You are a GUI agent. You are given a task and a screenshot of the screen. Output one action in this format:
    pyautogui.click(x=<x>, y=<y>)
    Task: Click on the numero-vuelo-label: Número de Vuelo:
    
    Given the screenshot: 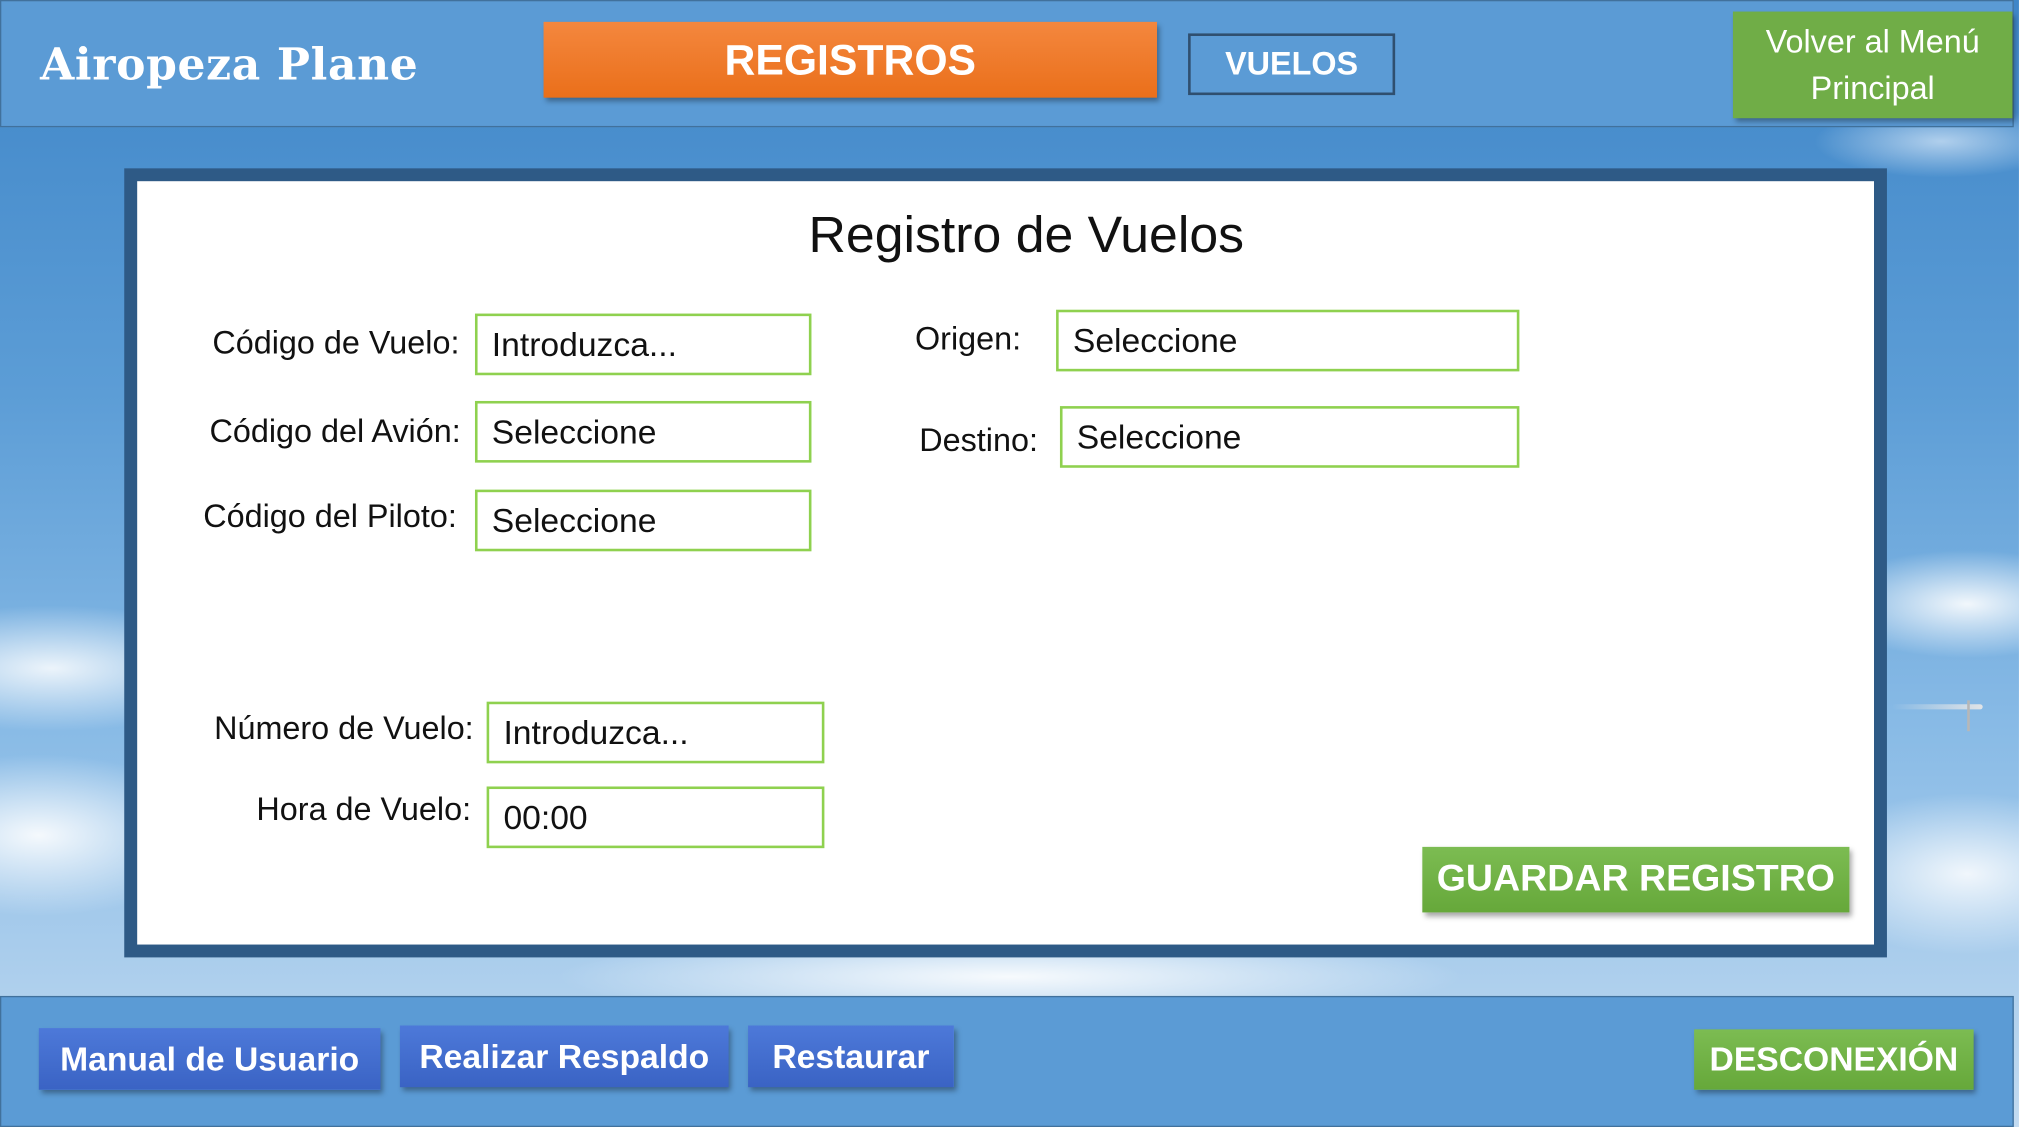 What is the action you would take?
    pyautogui.click(x=344, y=728)
    